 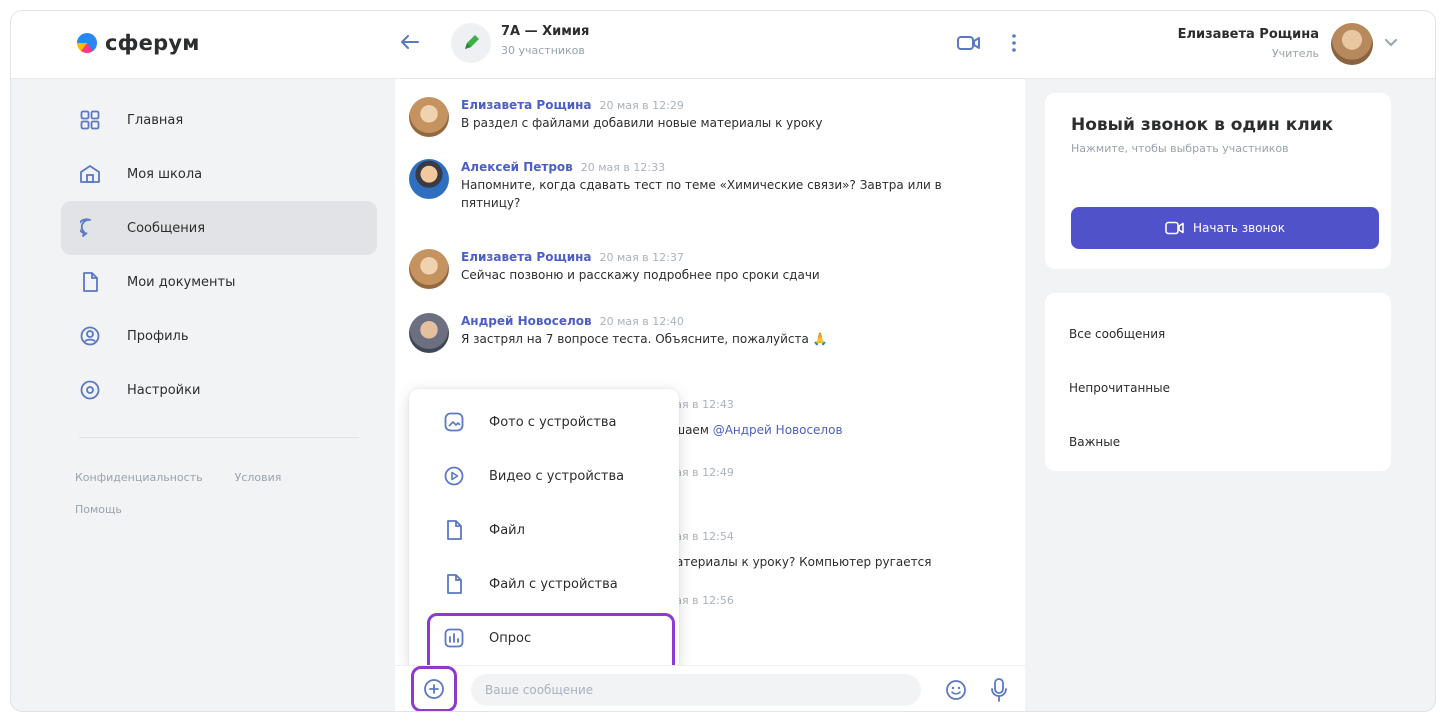 I want to click on school-icon, so click(x=90, y=174).